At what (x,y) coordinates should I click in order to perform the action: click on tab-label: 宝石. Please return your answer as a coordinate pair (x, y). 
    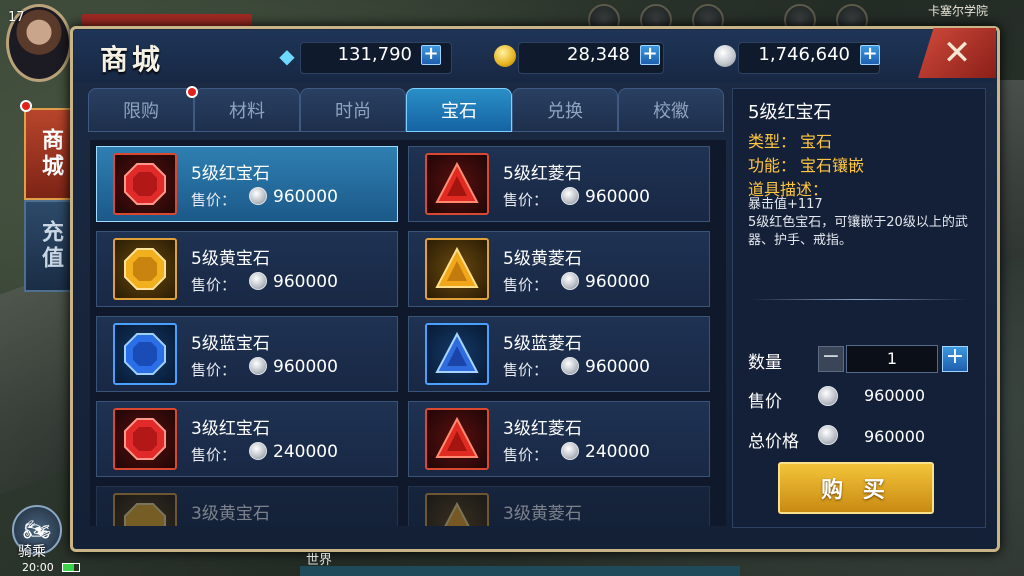
    Looking at the image, I should click on (459, 111).